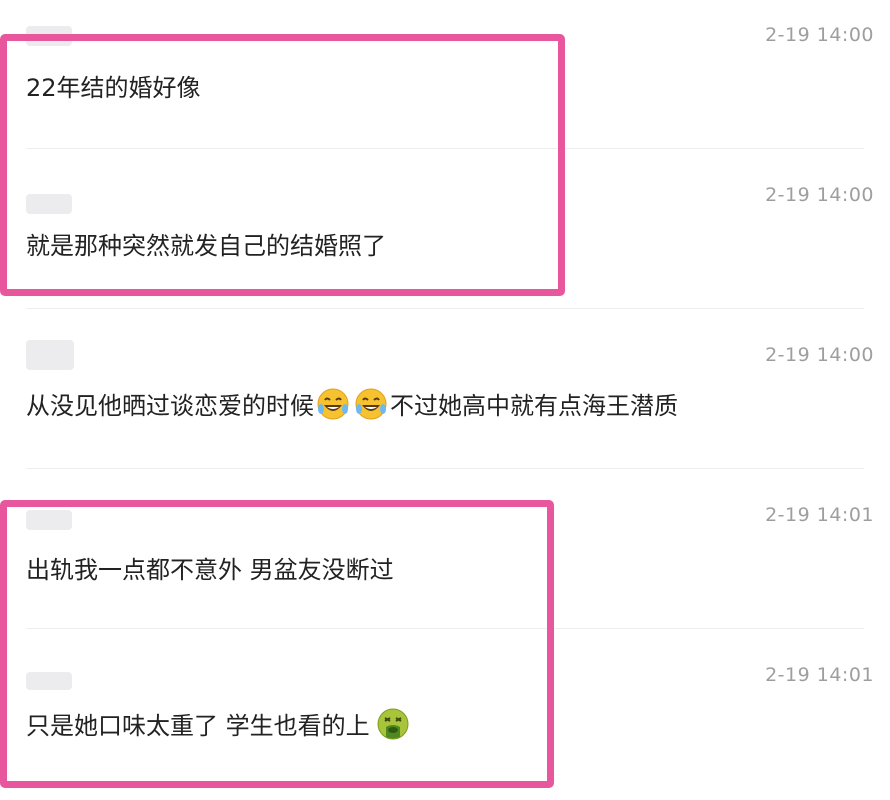  What do you see at coordinates (50, 355) in the screenshot?
I see `username-redacted` at bounding box center [50, 355].